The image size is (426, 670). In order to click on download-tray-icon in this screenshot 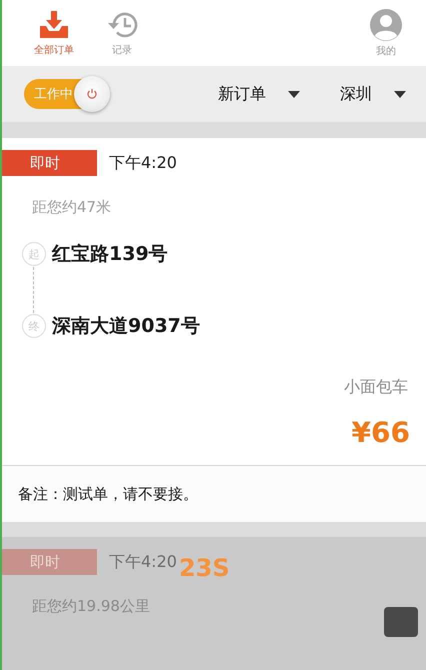, I will do `click(54, 25)`.